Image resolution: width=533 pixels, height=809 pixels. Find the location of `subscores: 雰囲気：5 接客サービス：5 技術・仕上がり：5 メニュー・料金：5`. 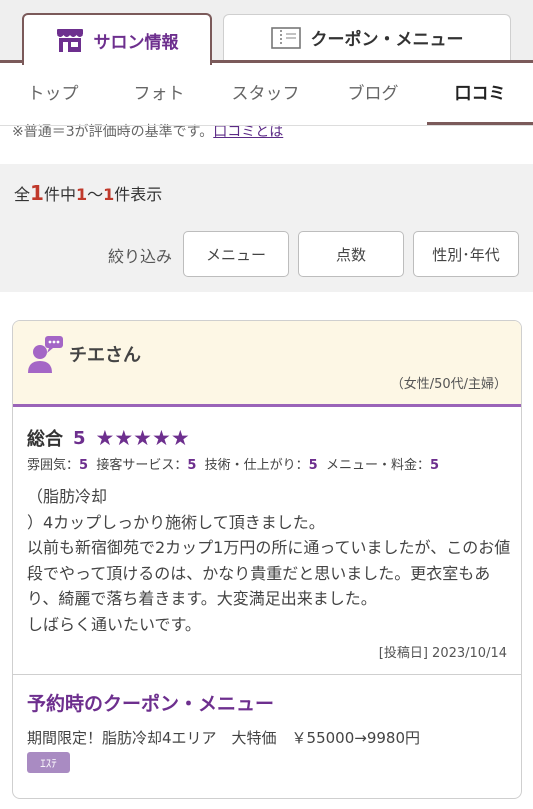

subscores: 雰囲気：5 接客サービス：5 技術・仕上がり：5 メニュー・料金：5 is located at coordinates (233, 463).